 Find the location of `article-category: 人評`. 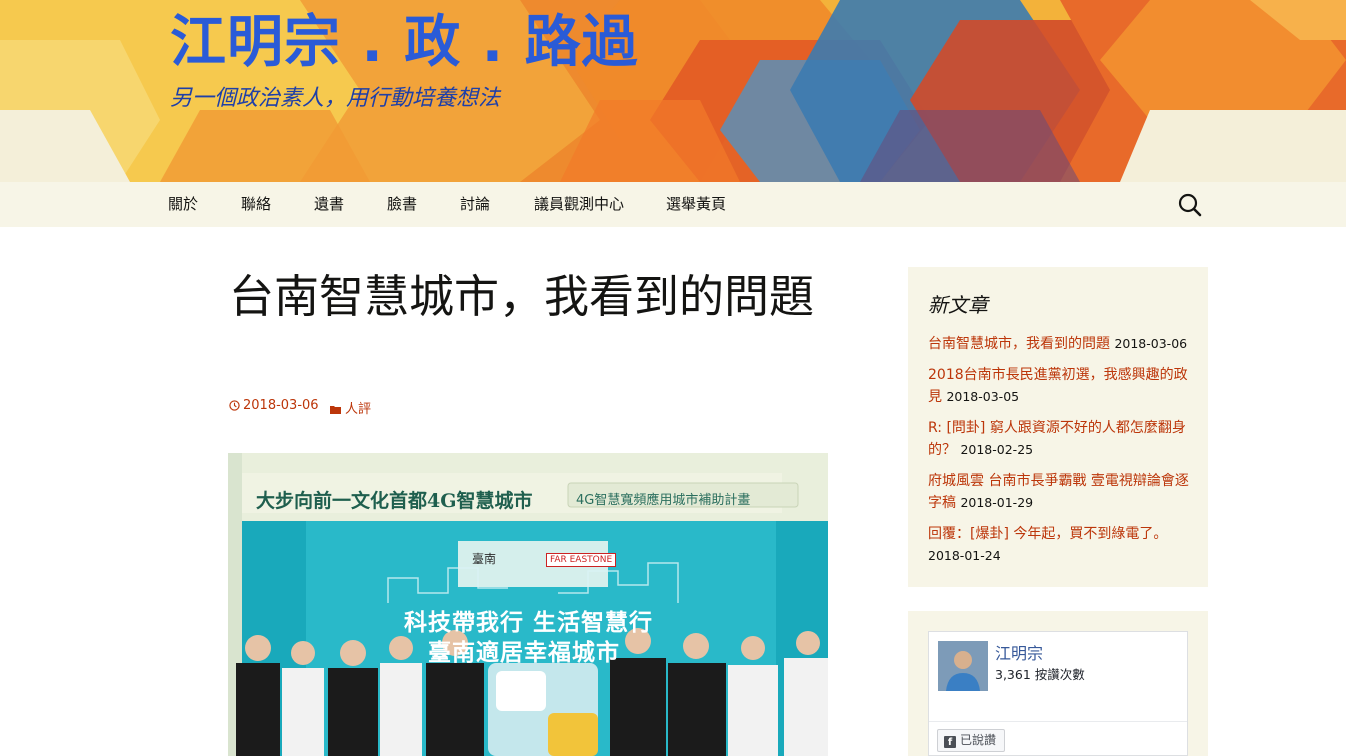

article-category: 人評 is located at coordinates (358, 409).